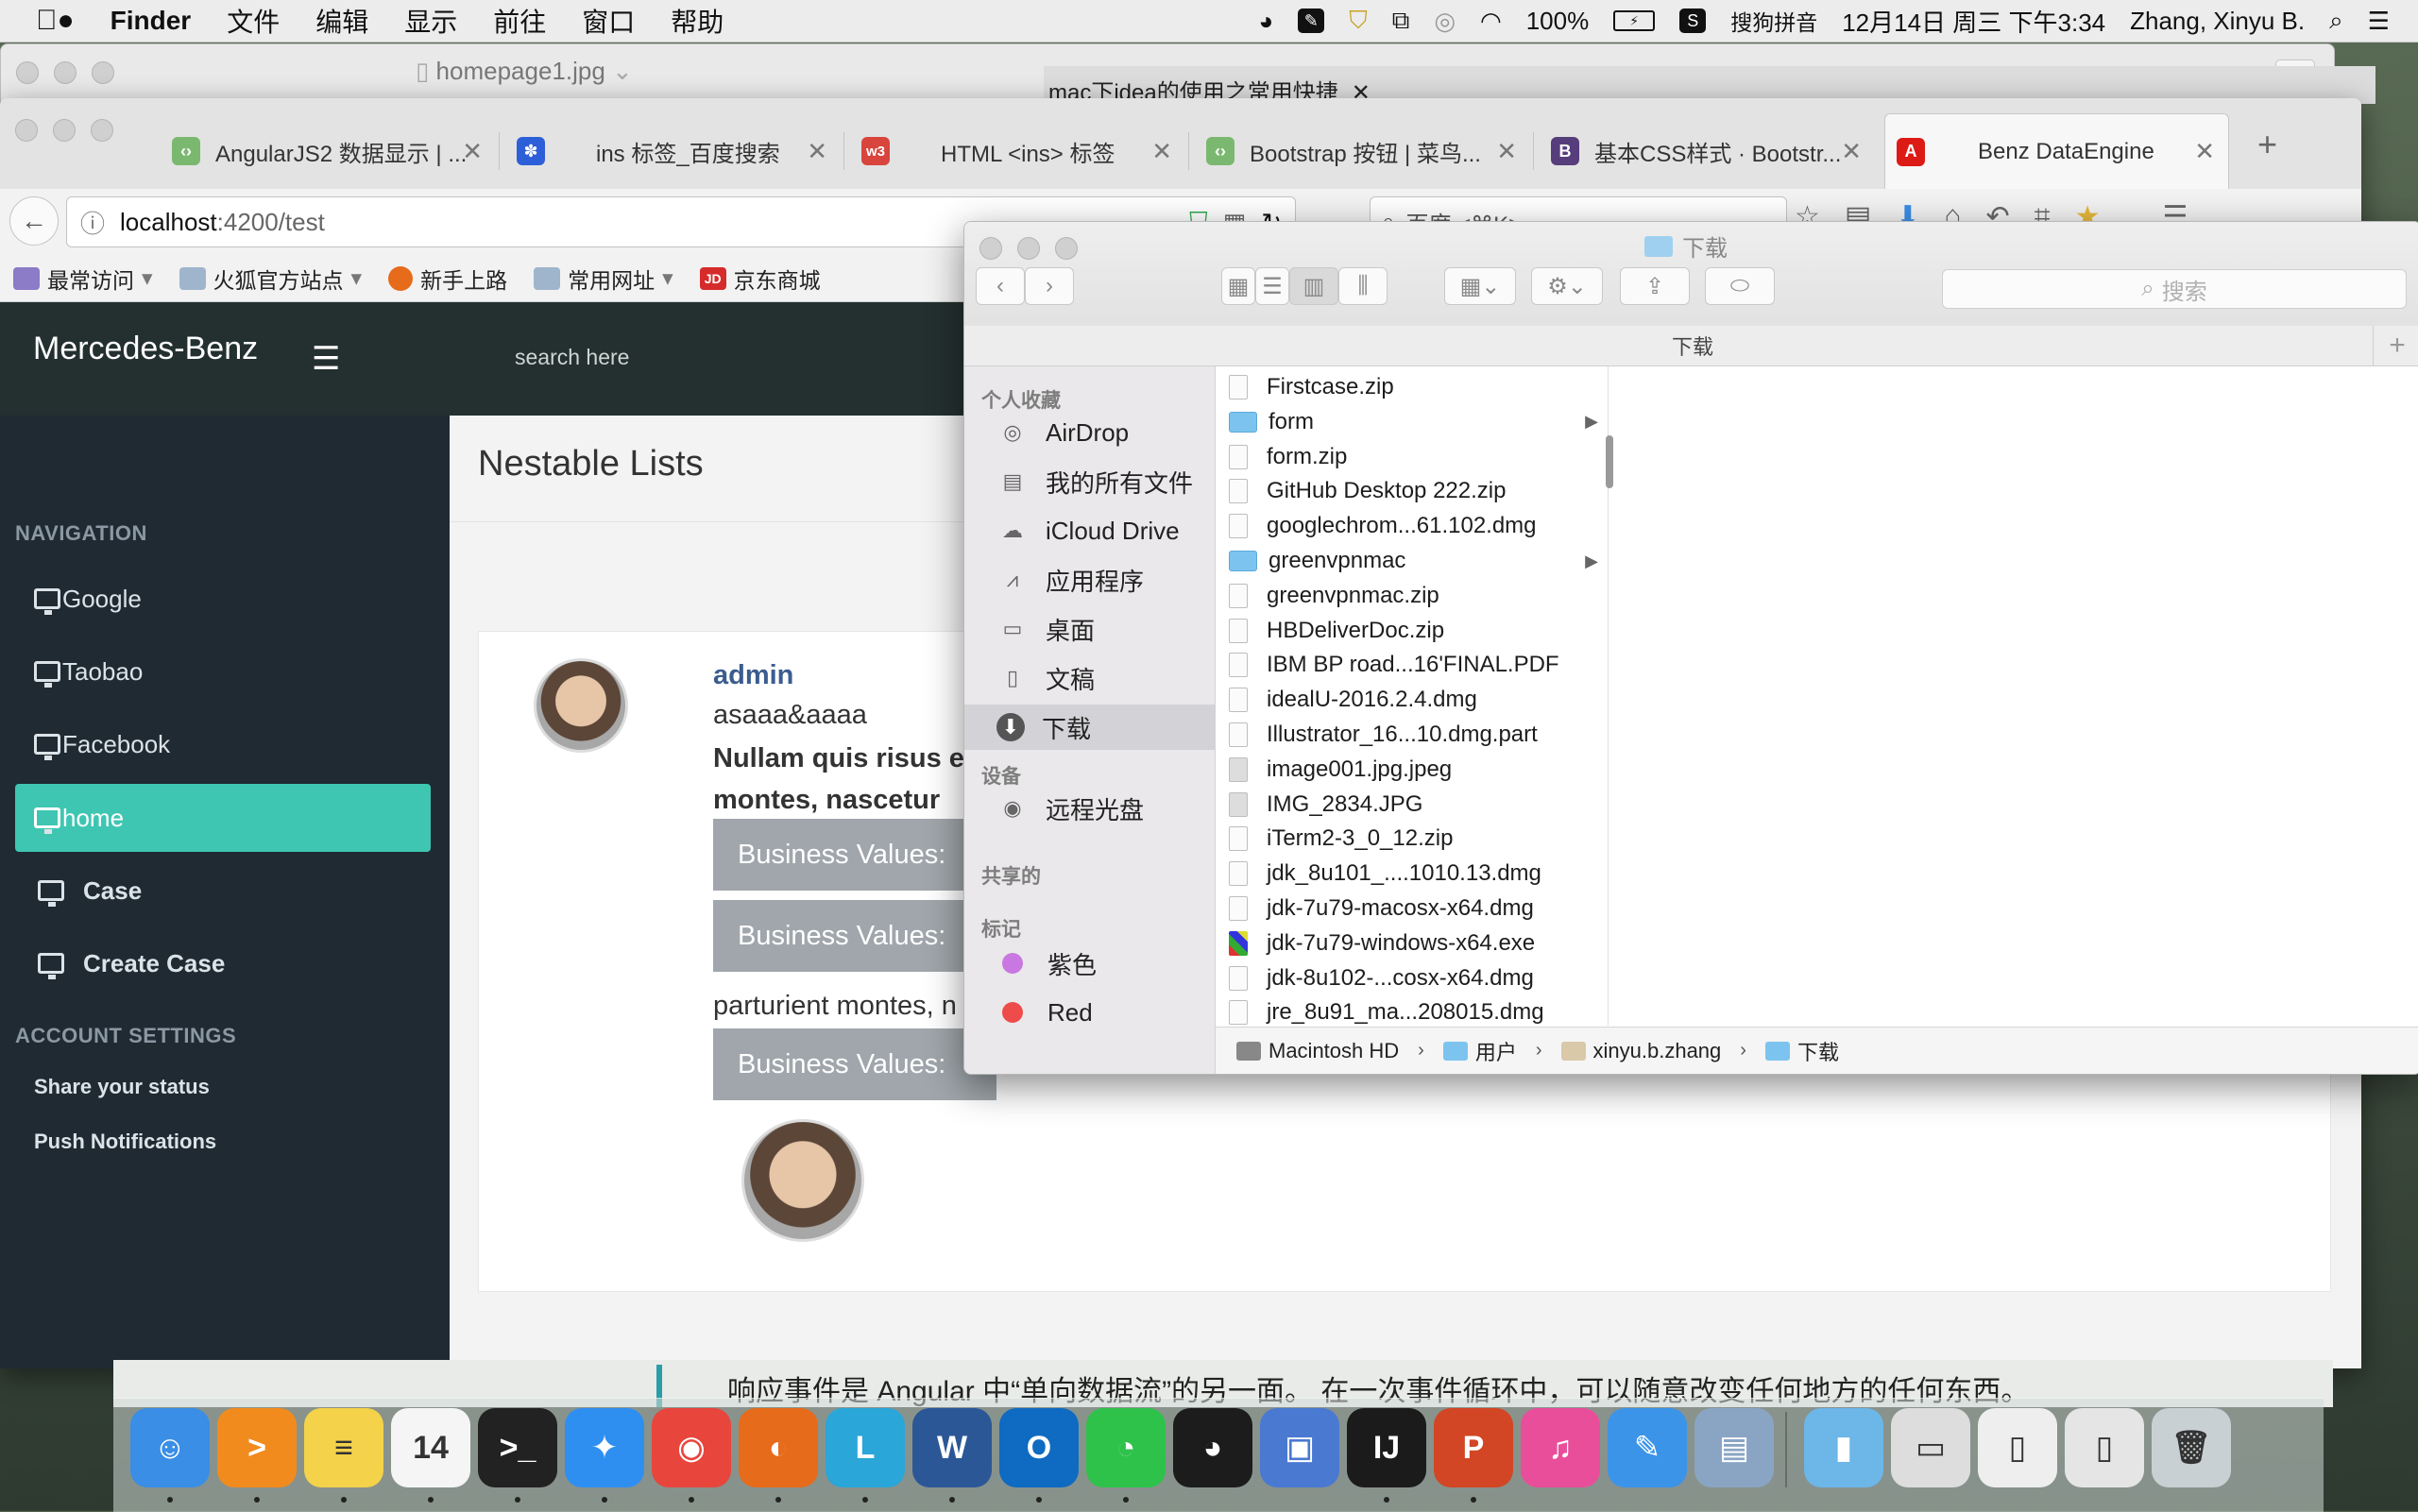 The height and width of the screenshot is (1512, 2418). Describe the element at coordinates (1272, 286) in the screenshot. I see `list-view-icon: ☰` at that location.